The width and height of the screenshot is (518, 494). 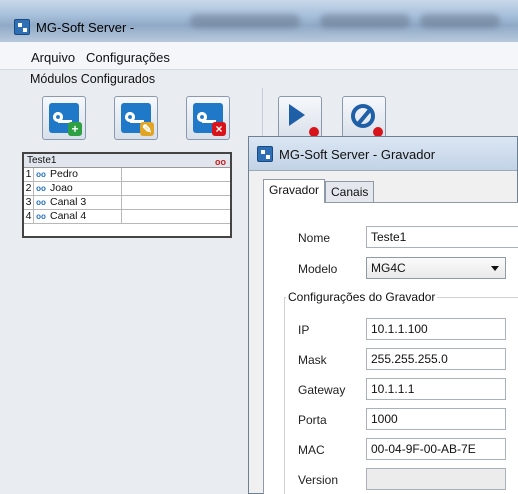 I want to click on modules-label: Módulos Configurados, so click(x=93, y=79).